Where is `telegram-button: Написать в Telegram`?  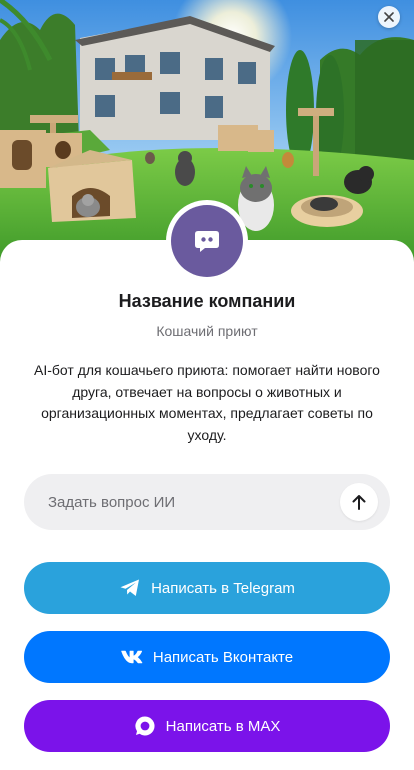 telegram-button: Написать в Telegram is located at coordinates (207, 588).